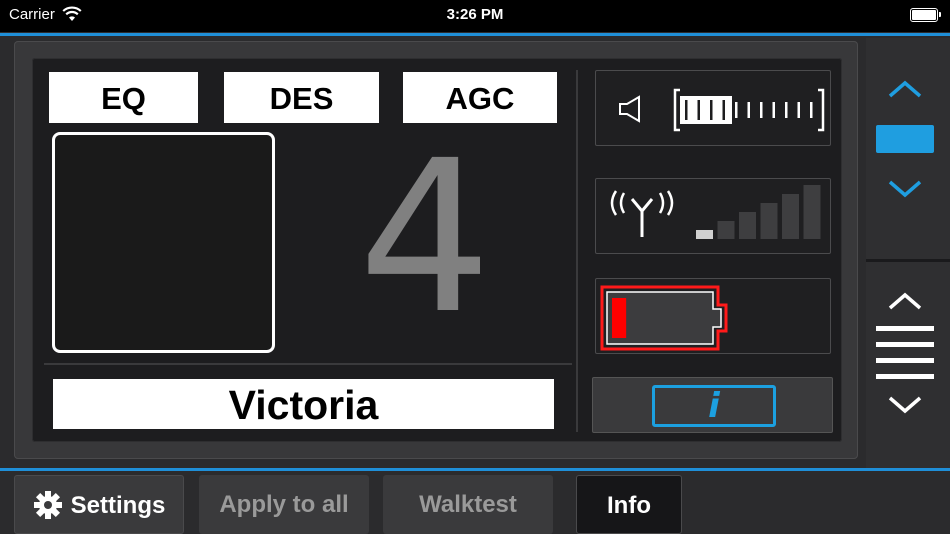  What do you see at coordinates (642, 213) in the screenshot?
I see `antenna-icon` at bounding box center [642, 213].